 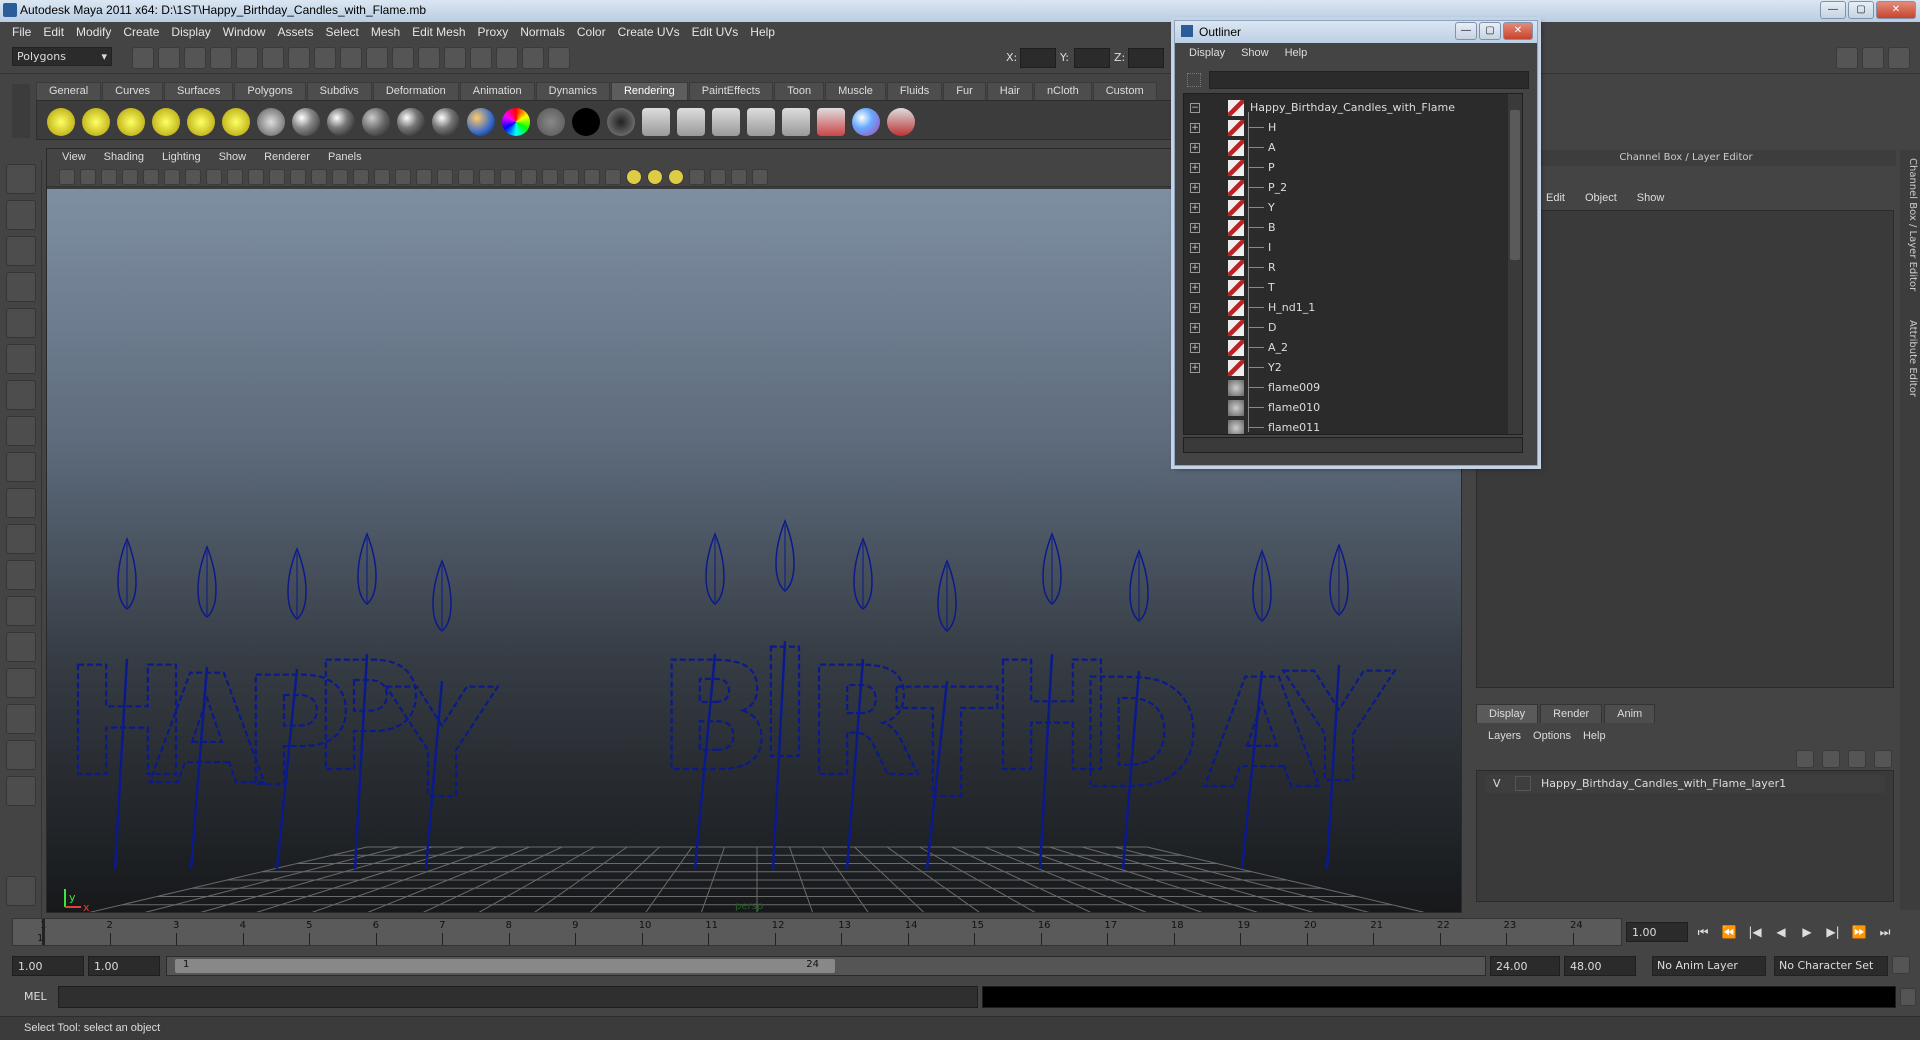 I want to click on area-light-icon, so click(x=201, y=122).